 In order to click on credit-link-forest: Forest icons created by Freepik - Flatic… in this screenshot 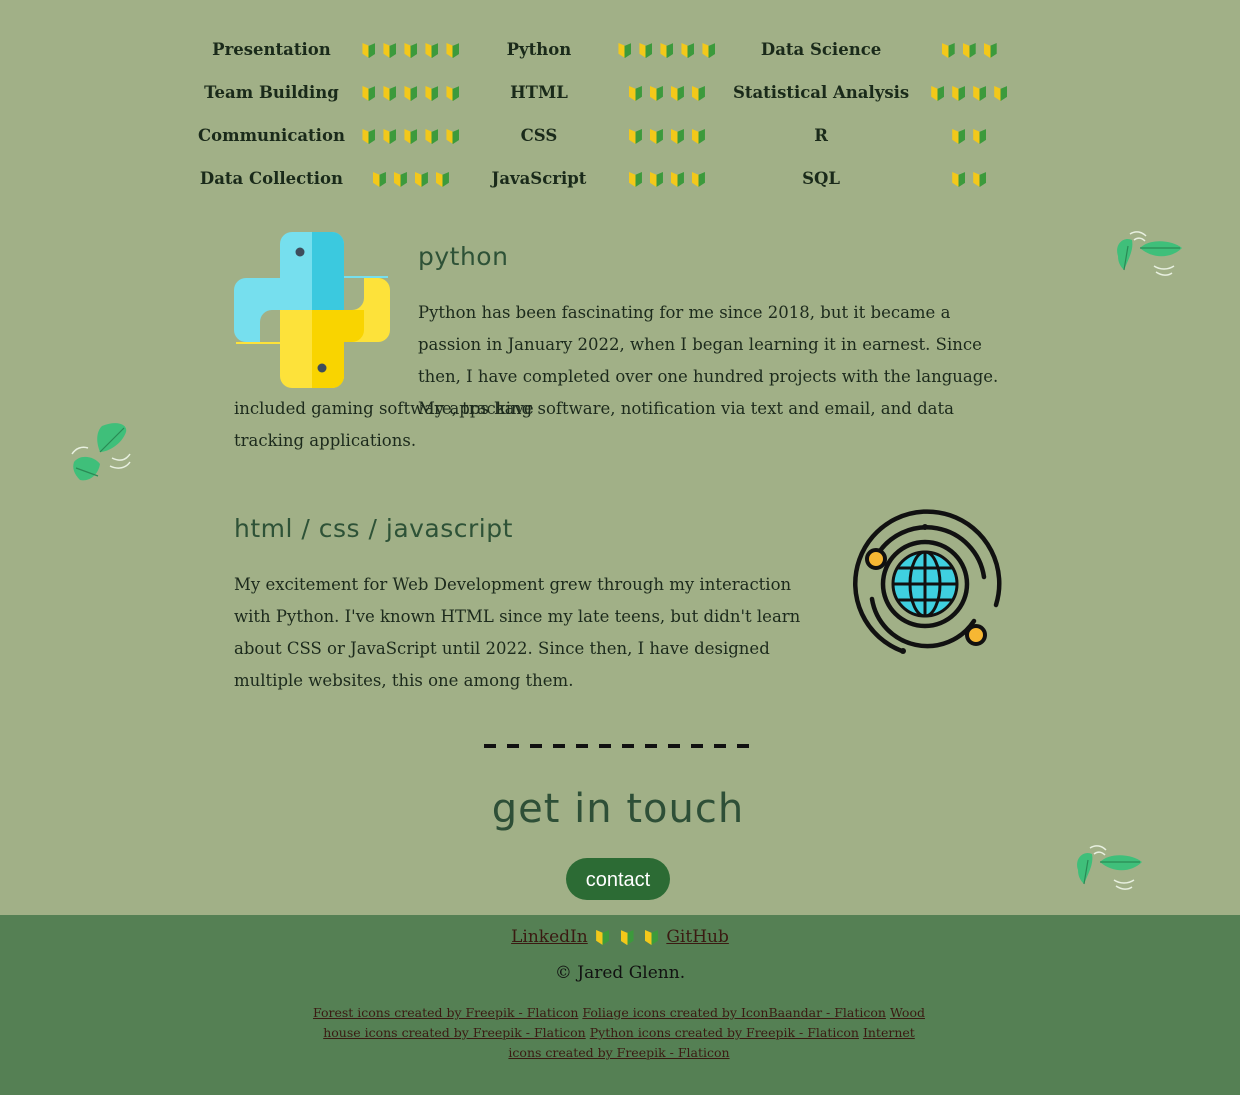, I will do `click(445, 1012)`.